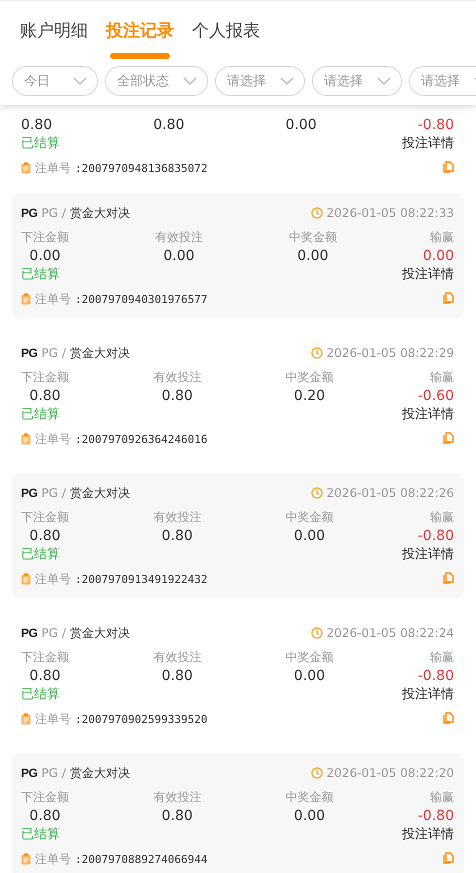 This screenshot has width=476, height=873. Describe the element at coordinates (141, 579) in the screenshot. I see `order-number: :2007970913491922432` at that location.